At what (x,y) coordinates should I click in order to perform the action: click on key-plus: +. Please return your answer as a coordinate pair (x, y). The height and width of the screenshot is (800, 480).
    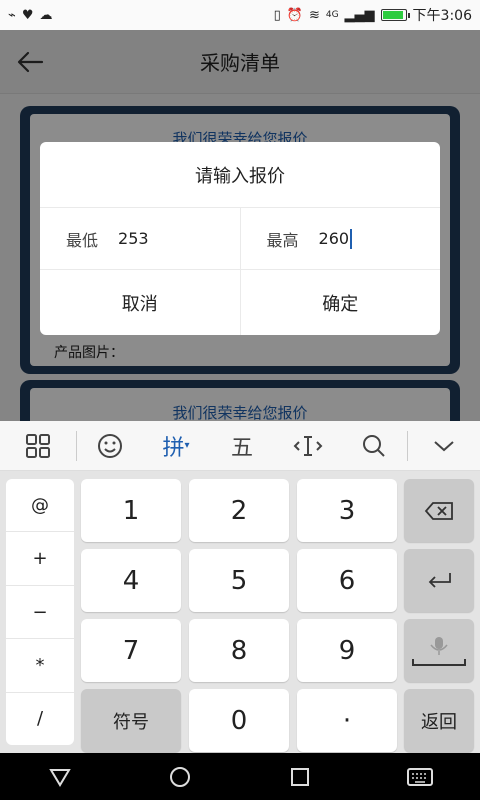
    Looking at the image, I should click on (40, 559).